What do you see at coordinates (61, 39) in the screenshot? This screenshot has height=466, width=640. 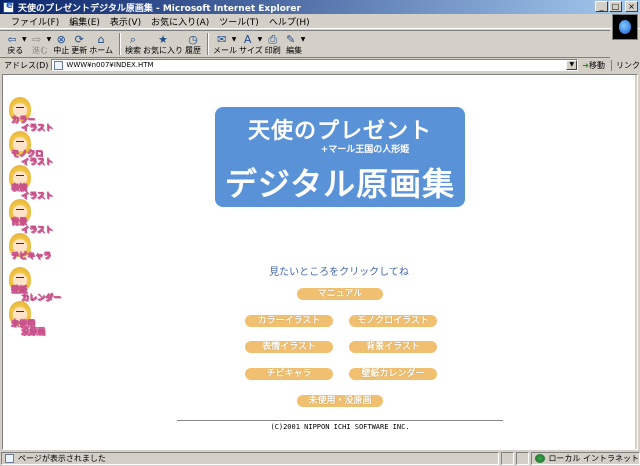 I see `stop-icon: ⊗` at bounding box center [61, 39].